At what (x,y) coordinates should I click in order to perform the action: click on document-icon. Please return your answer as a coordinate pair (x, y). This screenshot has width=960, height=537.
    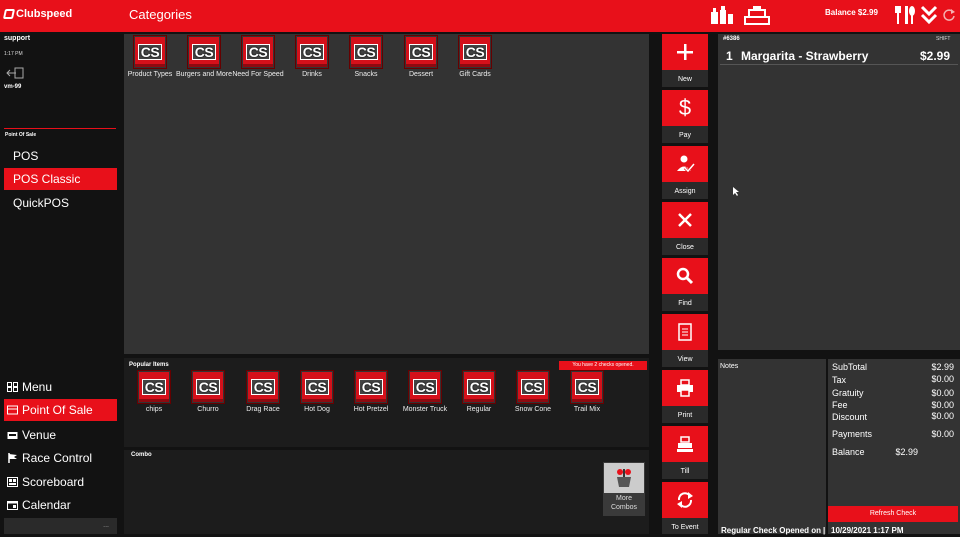
    Looking at the image, I should click on (685, 332).